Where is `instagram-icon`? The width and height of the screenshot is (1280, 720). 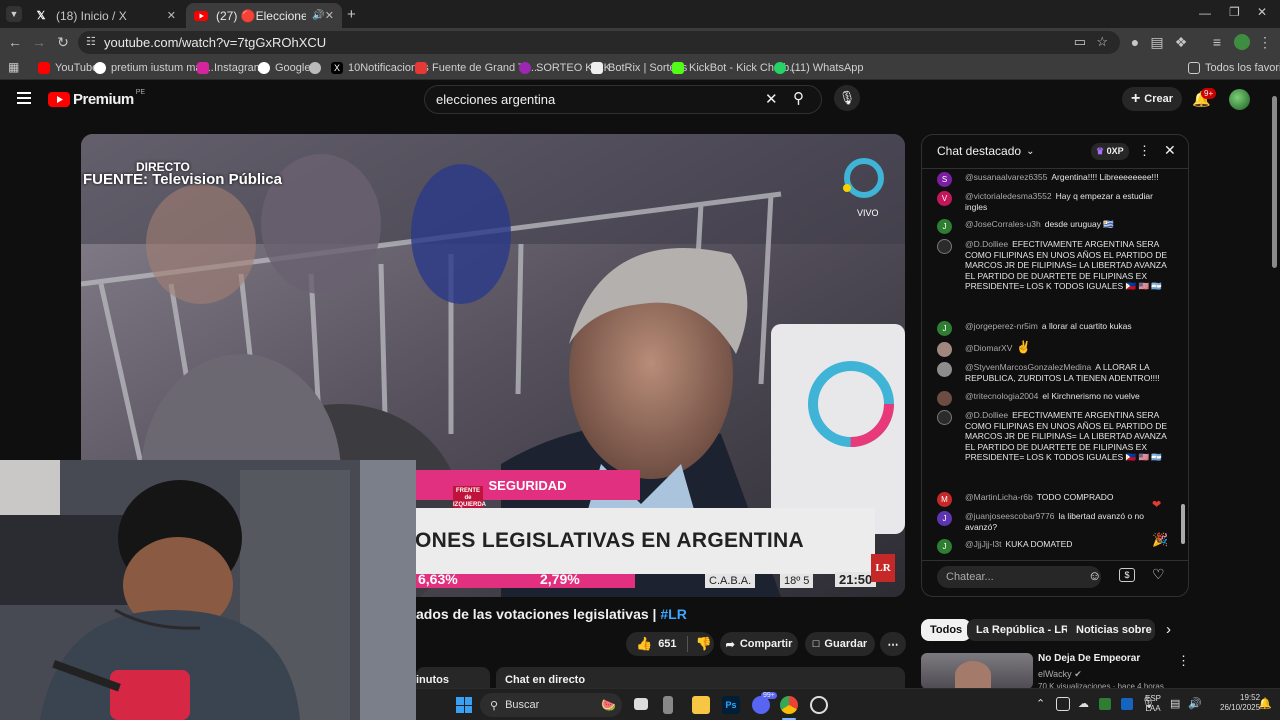 instagram-icon is located at coordinates (203, 68).